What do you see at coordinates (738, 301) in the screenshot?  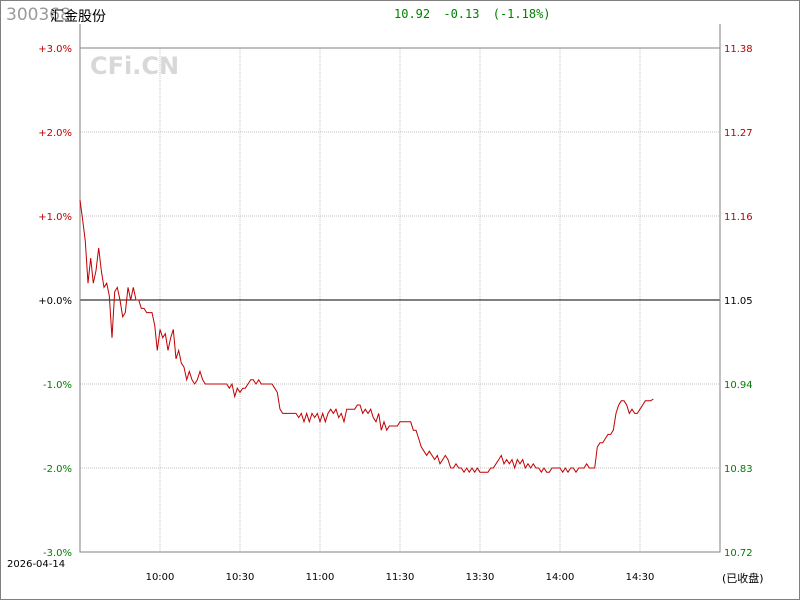 I see `right-tick-label: 11.05` at bounding box center [738, 301].